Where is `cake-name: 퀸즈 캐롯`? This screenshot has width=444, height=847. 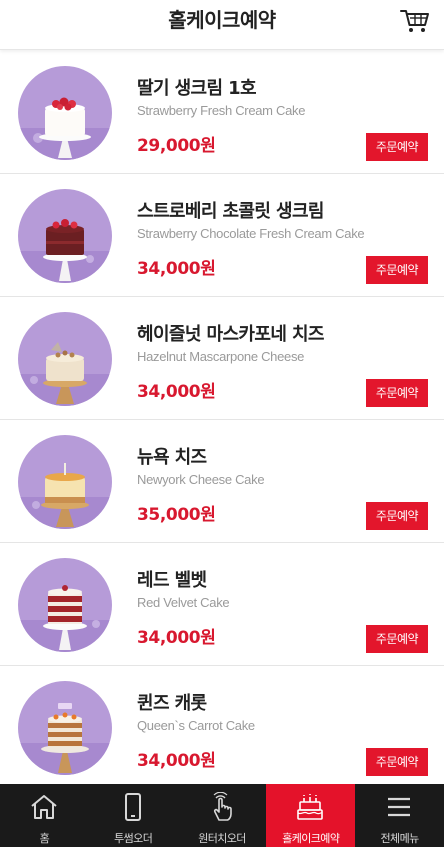
cake-name: 퀸즈 캐롯 is located at coordinates (172, 702).